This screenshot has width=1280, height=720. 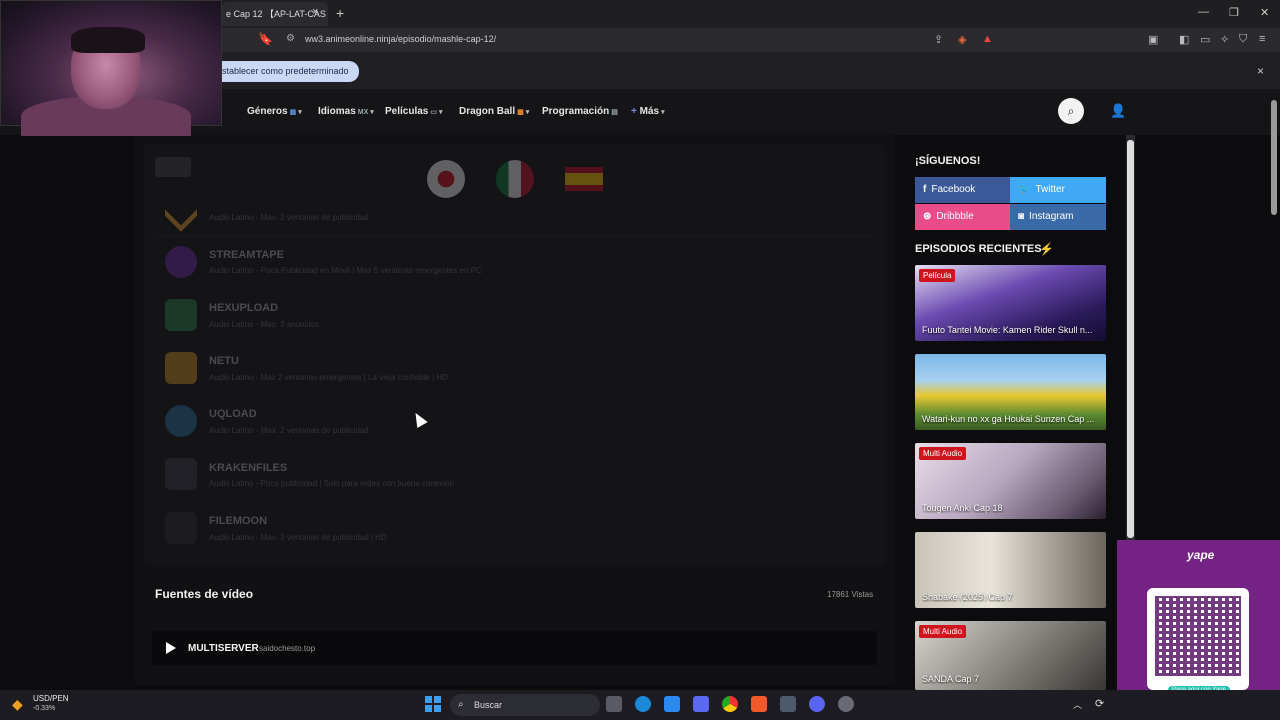 I want to click on nav-programacion: Programación ▤, so click(x=580, y=111).